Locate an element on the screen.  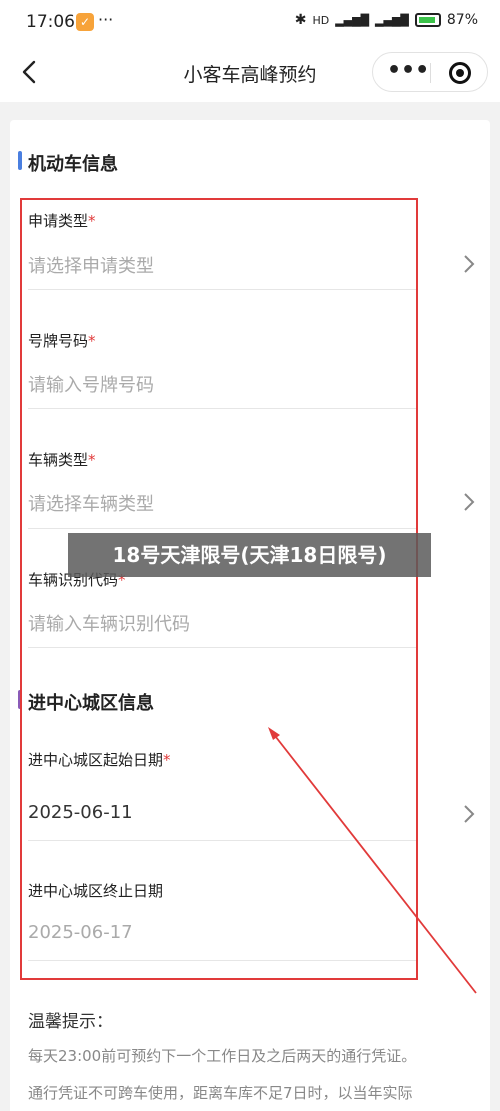
field-label-text: 车辆类型 is located at coordinates (58, 460).